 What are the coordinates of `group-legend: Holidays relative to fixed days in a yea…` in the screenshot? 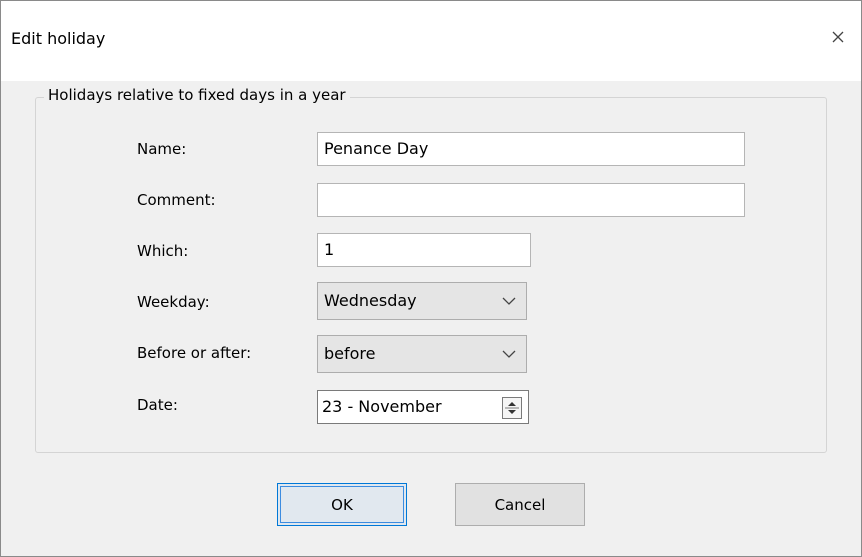 It's located at (197, 95).